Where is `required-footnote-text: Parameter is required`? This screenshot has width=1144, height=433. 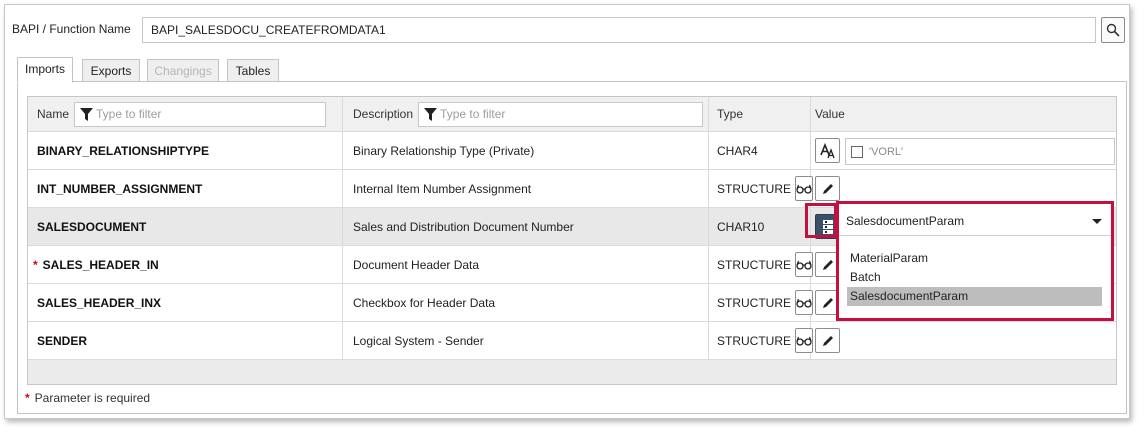 required-footnote-text: Parameter is required is located at coordinates (92, 398).